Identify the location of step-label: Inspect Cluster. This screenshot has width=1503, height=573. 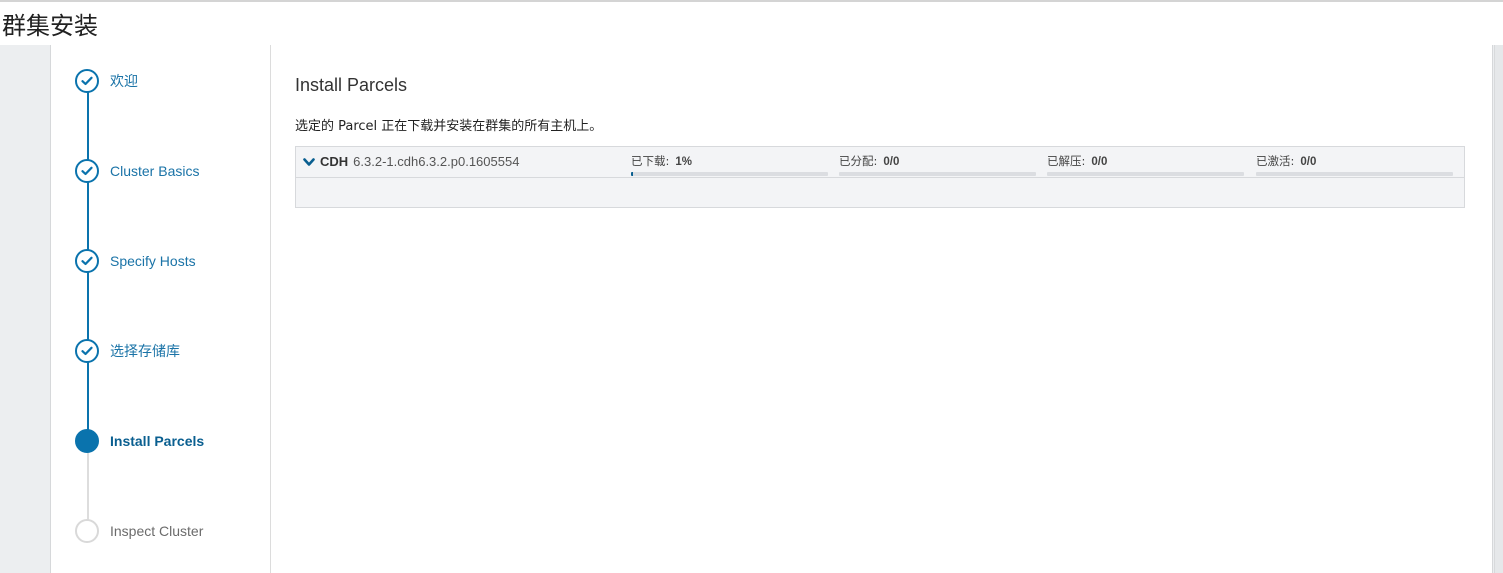
(157, 531).